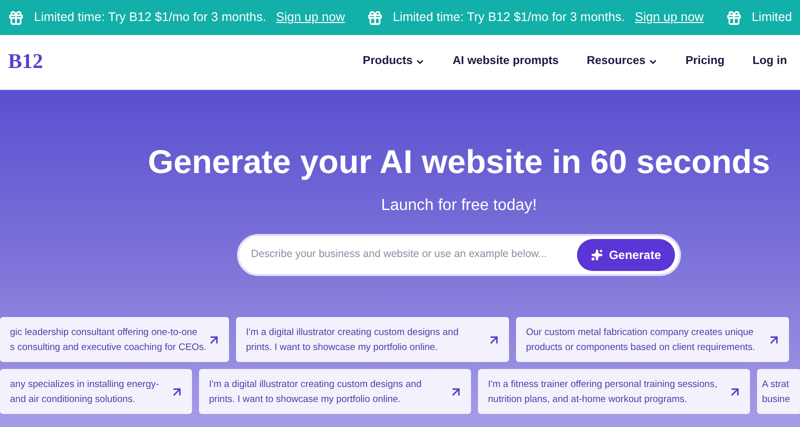 Image resolution: width=800 pixels, height=427 pixels. I want to click on nav-link: Resources, so click(622, 62).